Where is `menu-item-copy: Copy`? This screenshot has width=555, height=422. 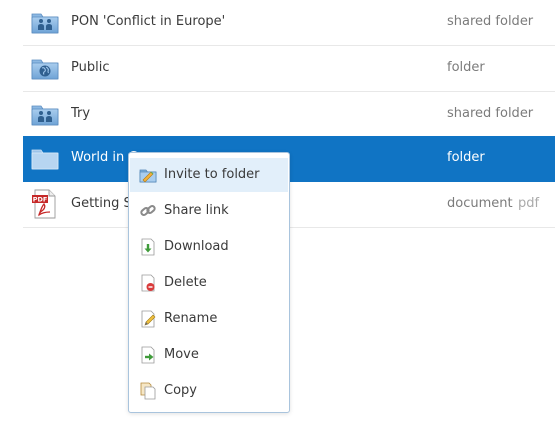
menu-item-copy: Copy is located at coordinates (209, 391).